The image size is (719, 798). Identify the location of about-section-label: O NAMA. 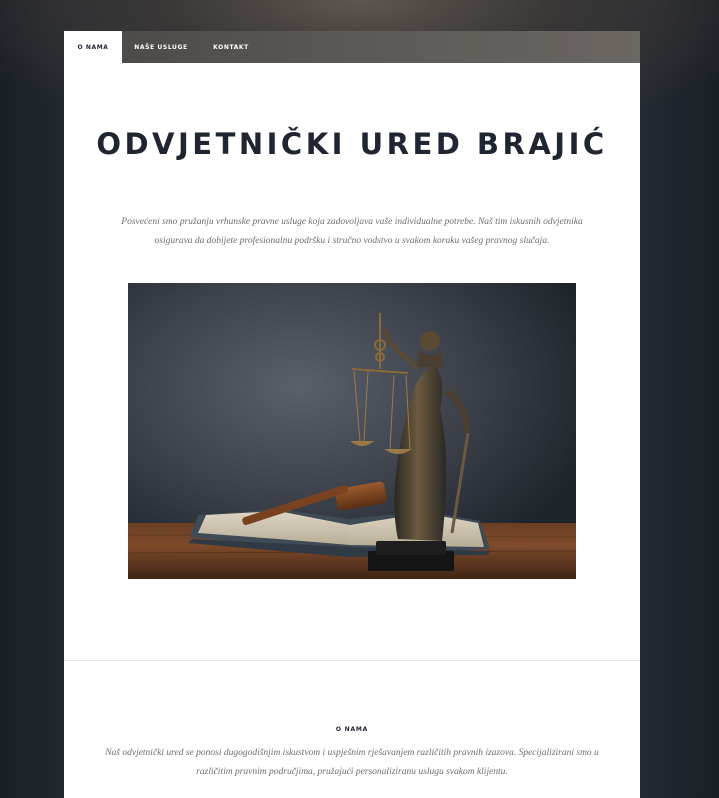
(352, 729).